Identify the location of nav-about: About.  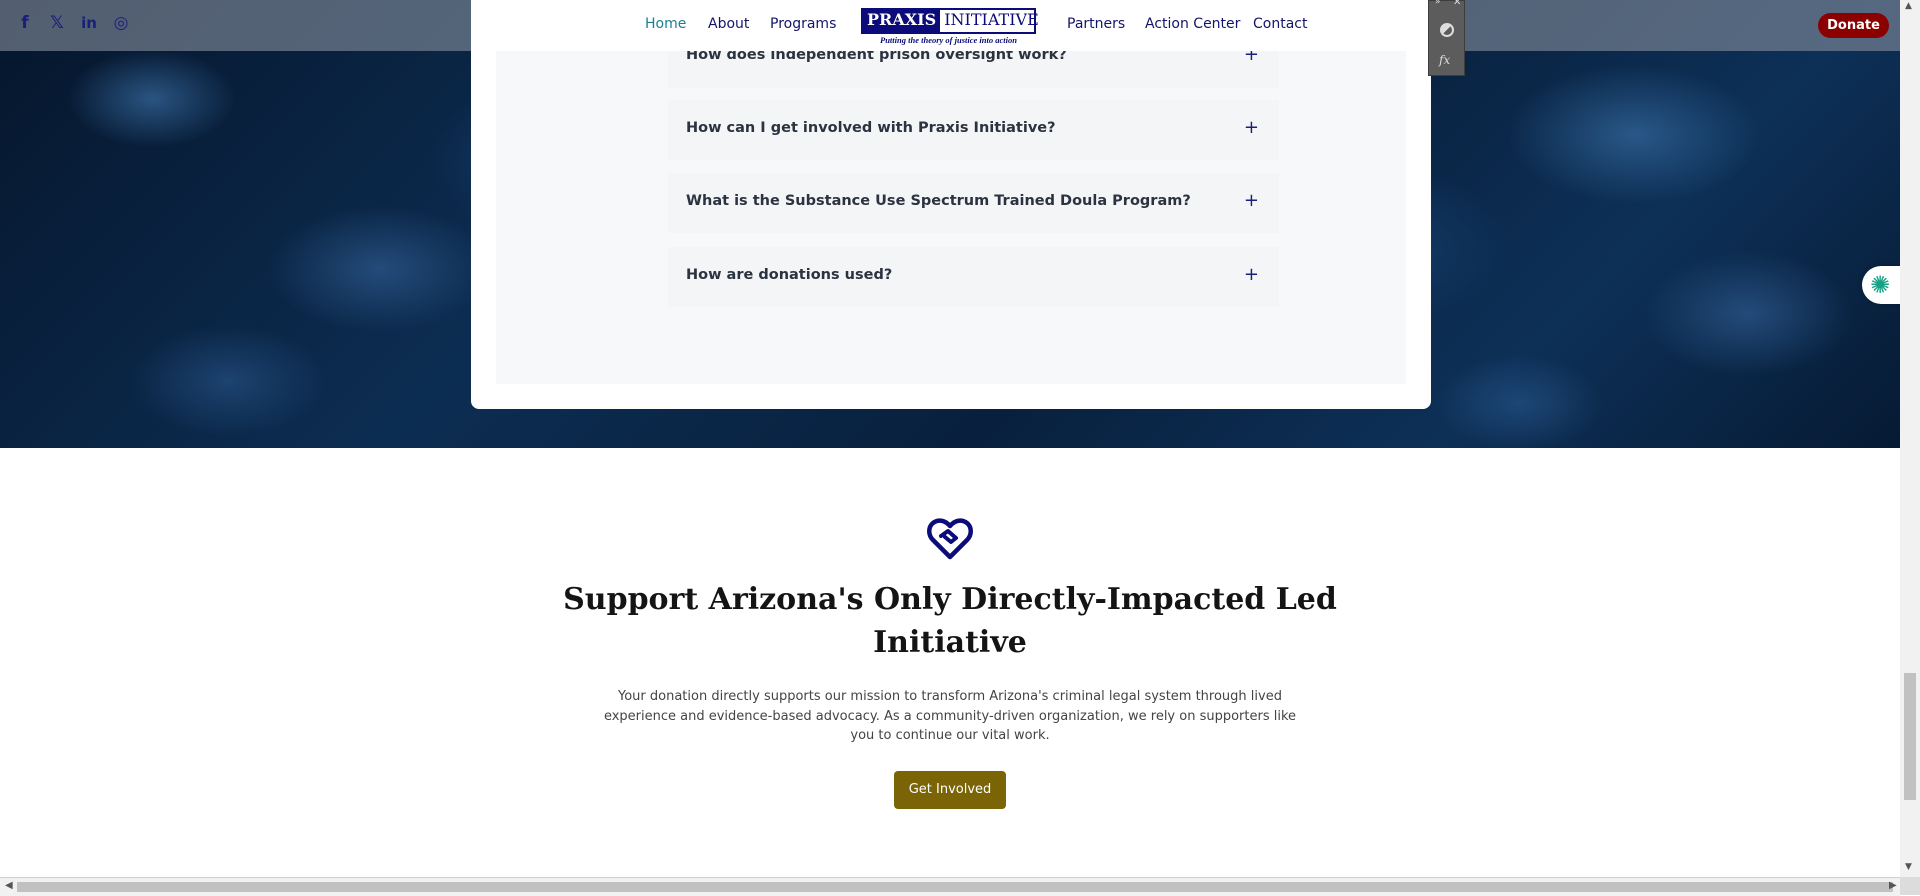
(728, 24).